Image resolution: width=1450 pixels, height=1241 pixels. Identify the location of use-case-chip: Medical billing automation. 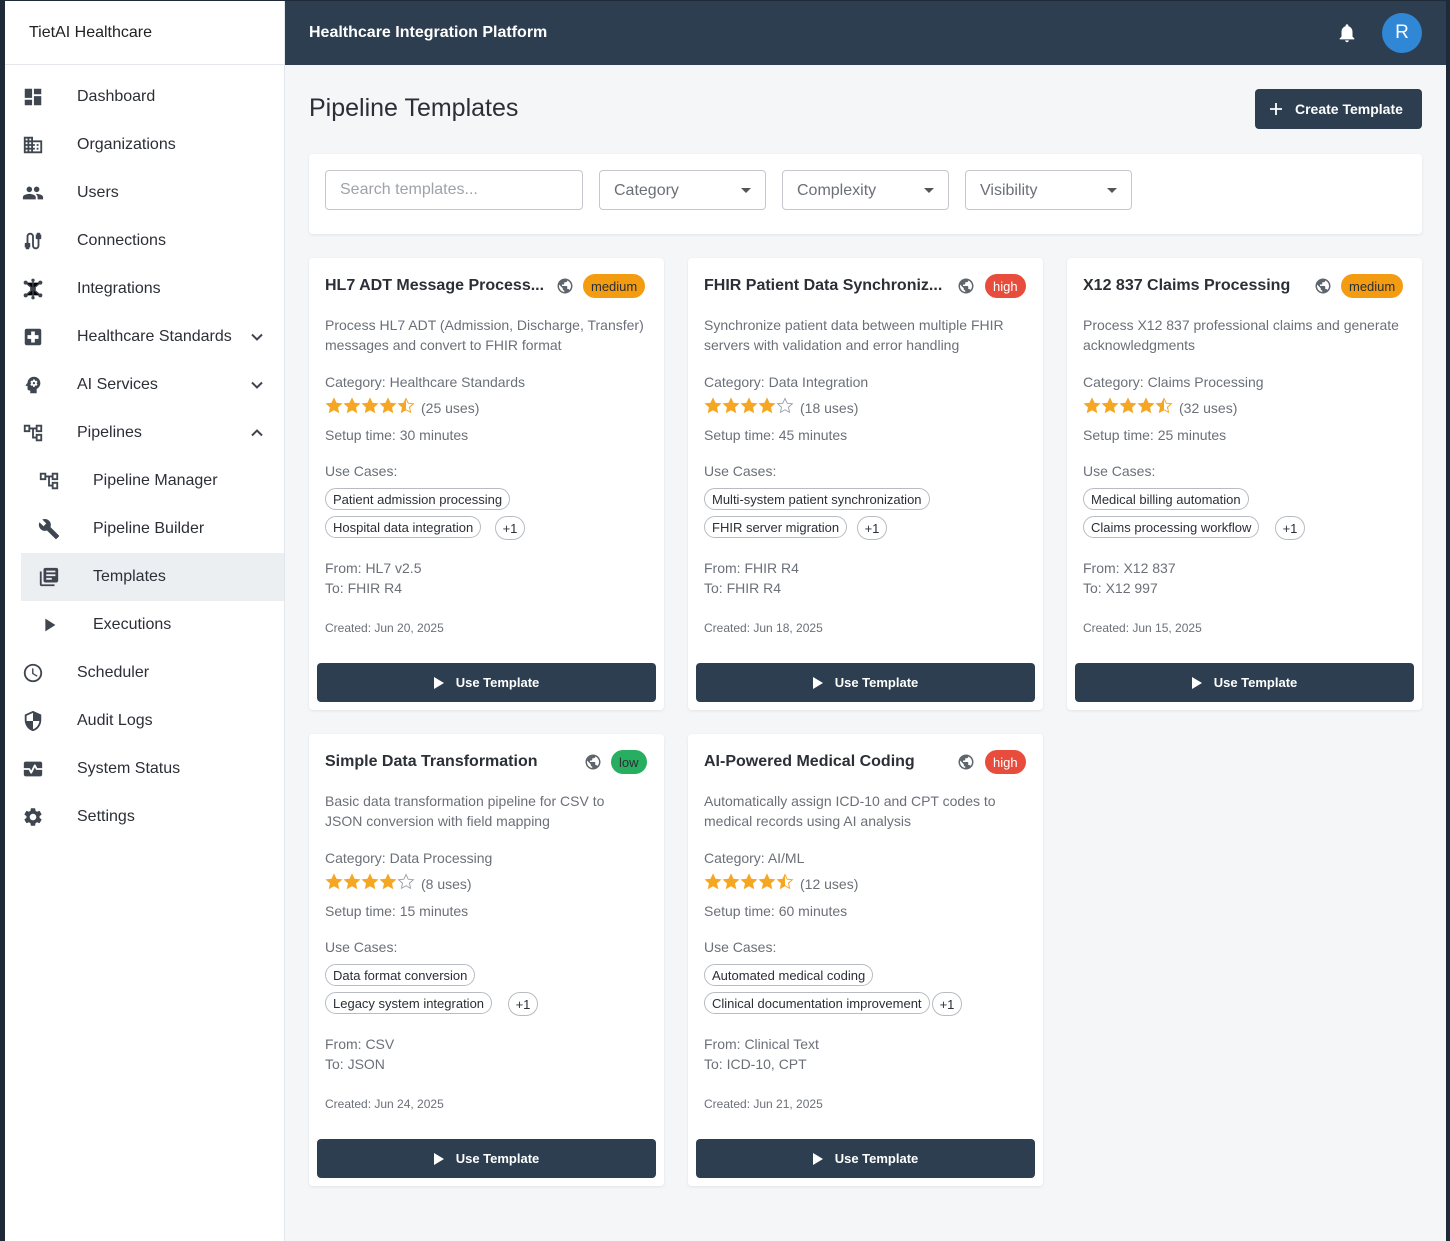
(1166, 499).